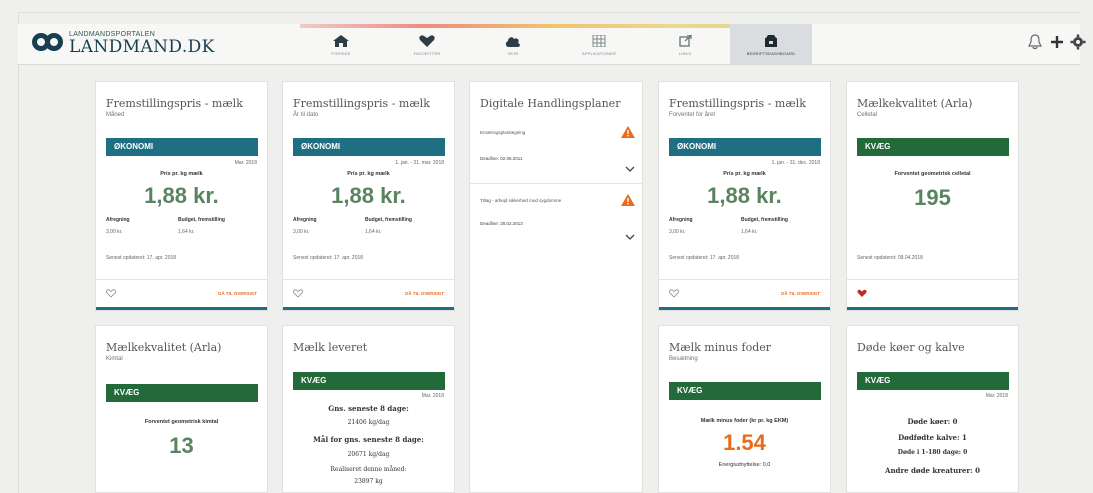  I want to click on card-subtitle: År til dato, so click(306, 115).